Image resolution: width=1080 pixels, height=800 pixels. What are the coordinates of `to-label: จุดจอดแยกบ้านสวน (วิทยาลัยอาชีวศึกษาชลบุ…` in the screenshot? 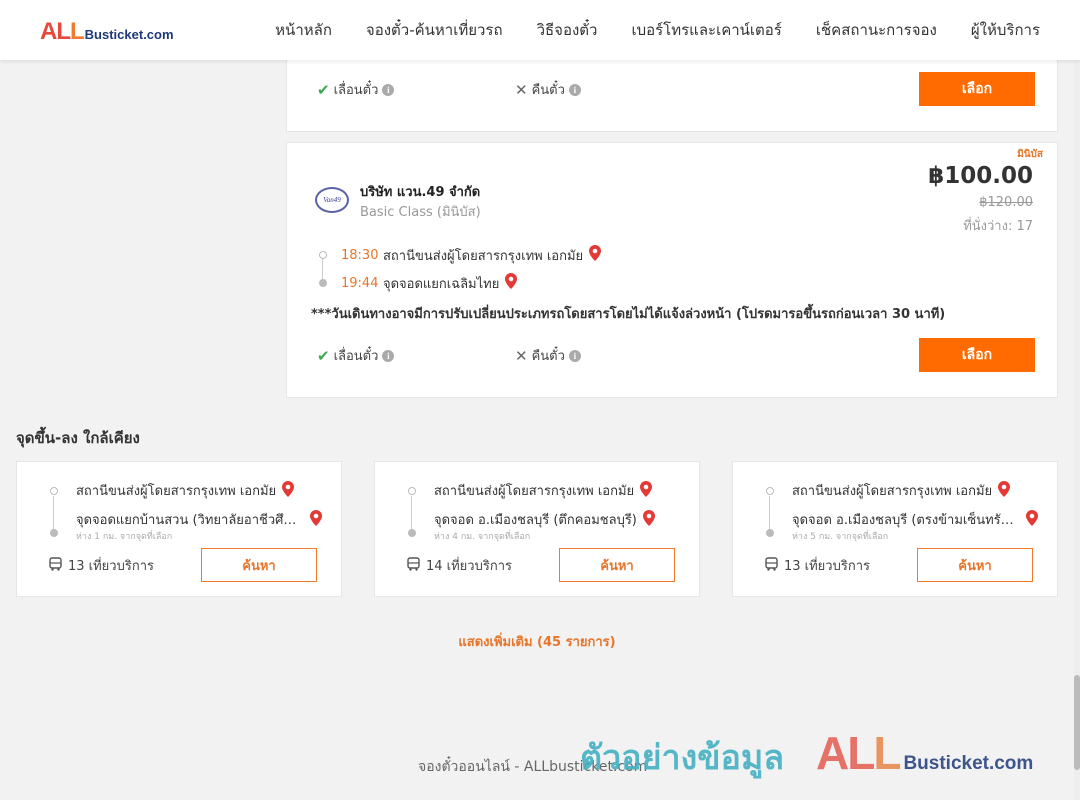 It's located at (190, 520).